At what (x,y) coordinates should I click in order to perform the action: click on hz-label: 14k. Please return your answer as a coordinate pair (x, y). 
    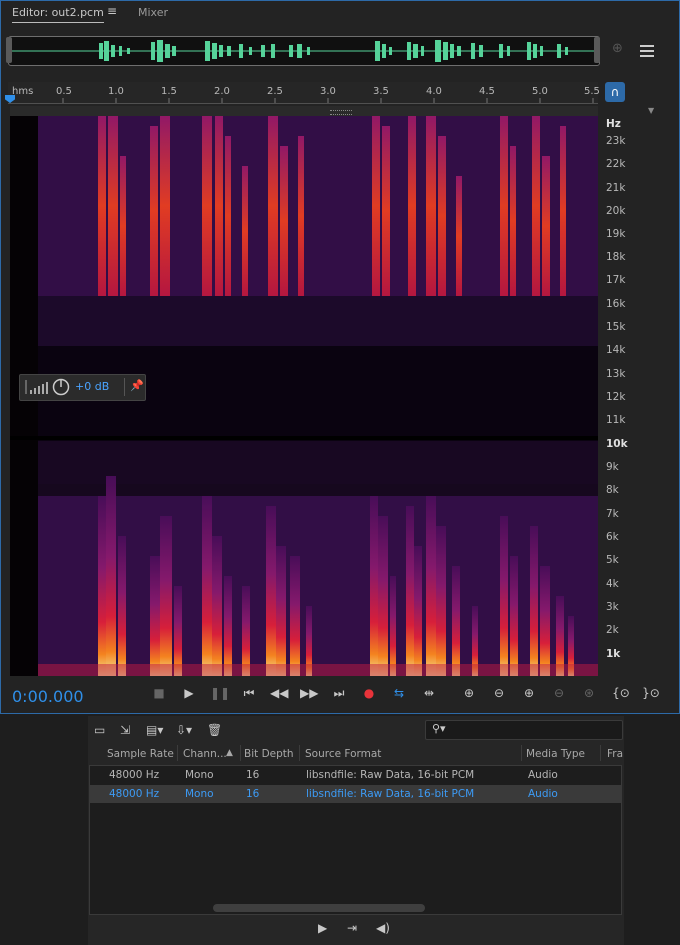
    Looking at the image, I should click on (616, 350).